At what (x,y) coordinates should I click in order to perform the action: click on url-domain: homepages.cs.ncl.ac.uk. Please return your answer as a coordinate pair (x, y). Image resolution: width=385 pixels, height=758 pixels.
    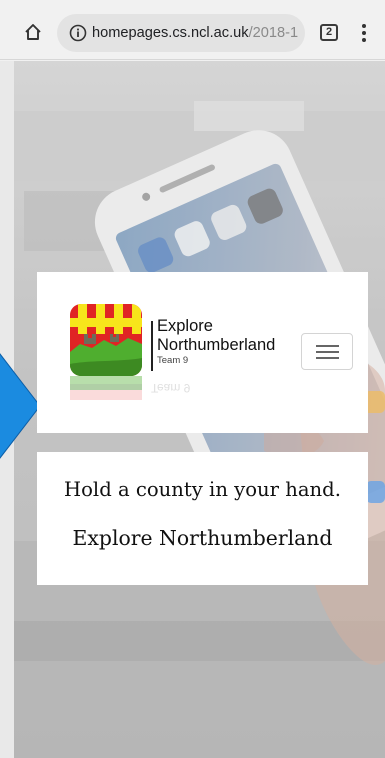
    Looking at the image, I should click on (170, 33).